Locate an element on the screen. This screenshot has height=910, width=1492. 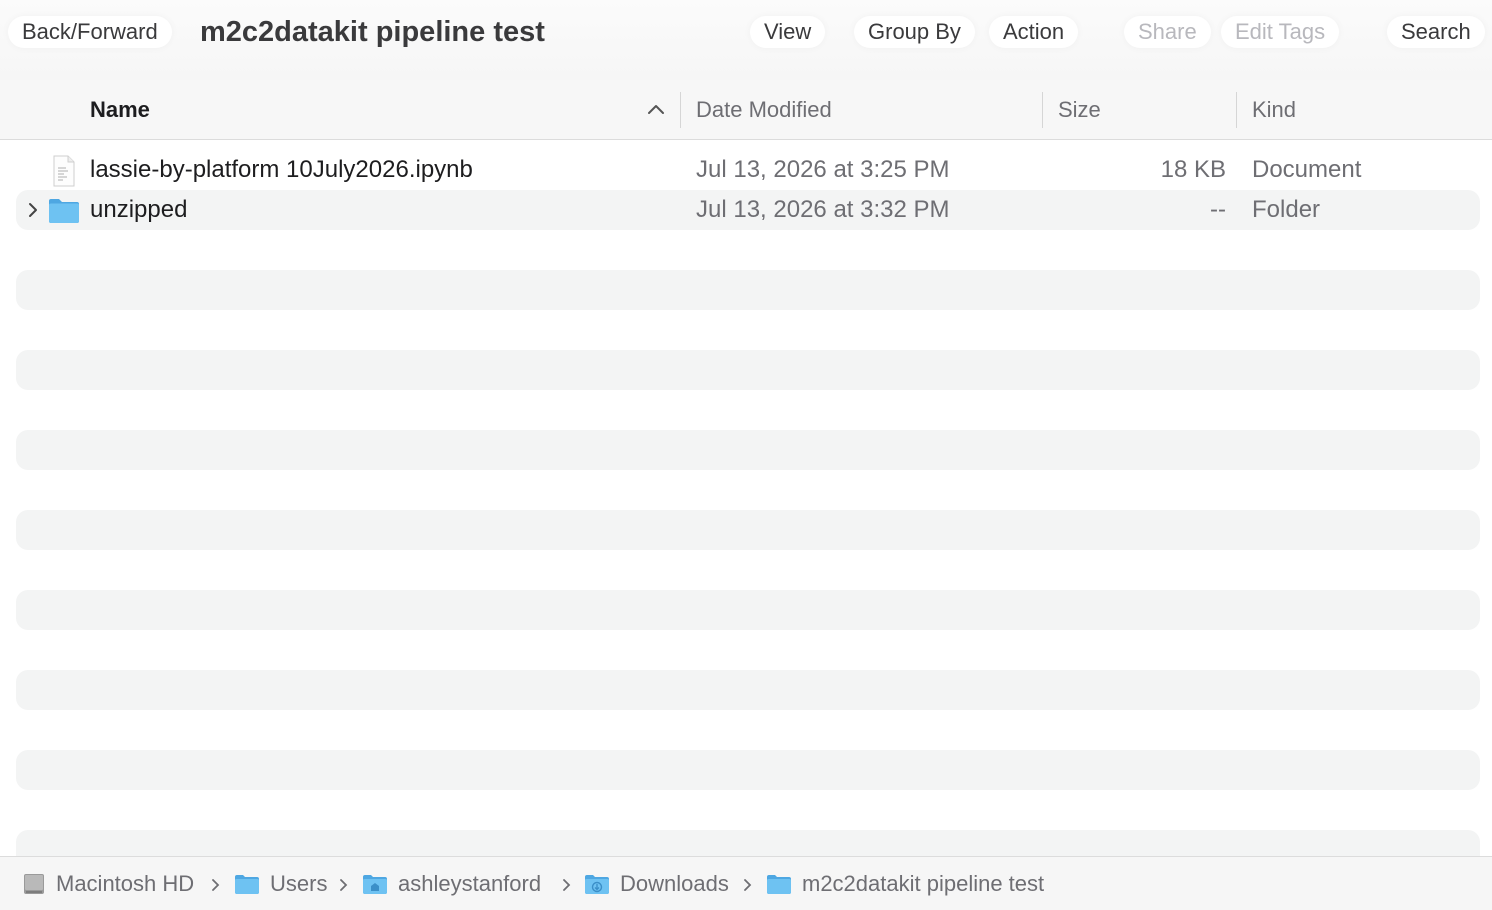
back-forward-button: Back/Forward is located at coordinates (90, 32).